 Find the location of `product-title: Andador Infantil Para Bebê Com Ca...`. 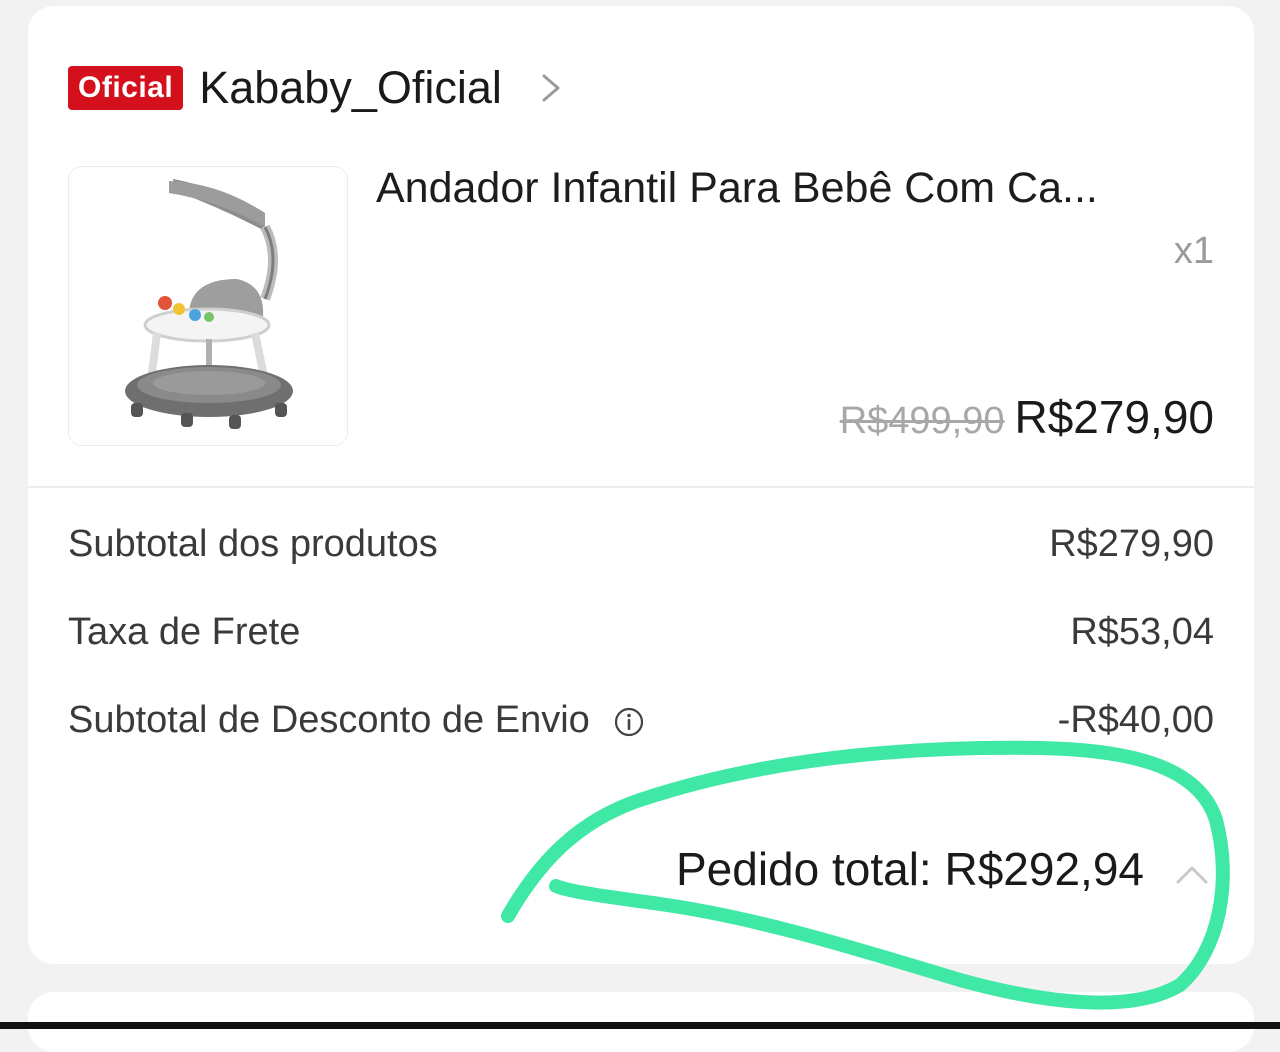

product-title: Andador Infantil Para Bebê Com Ca... is located at coordinates (737, 188).